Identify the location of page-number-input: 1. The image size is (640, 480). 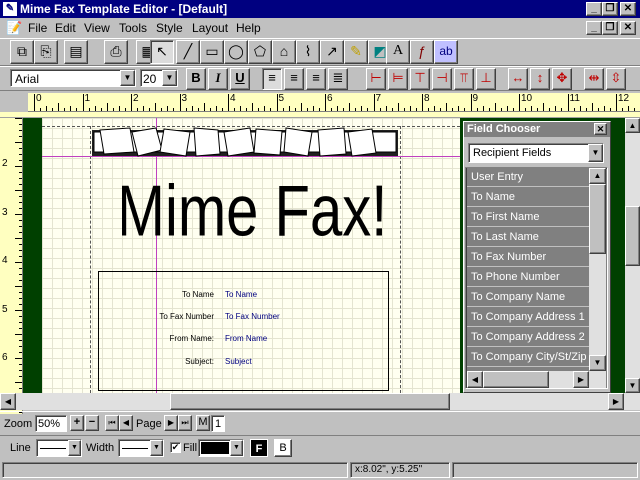
(218, 423).